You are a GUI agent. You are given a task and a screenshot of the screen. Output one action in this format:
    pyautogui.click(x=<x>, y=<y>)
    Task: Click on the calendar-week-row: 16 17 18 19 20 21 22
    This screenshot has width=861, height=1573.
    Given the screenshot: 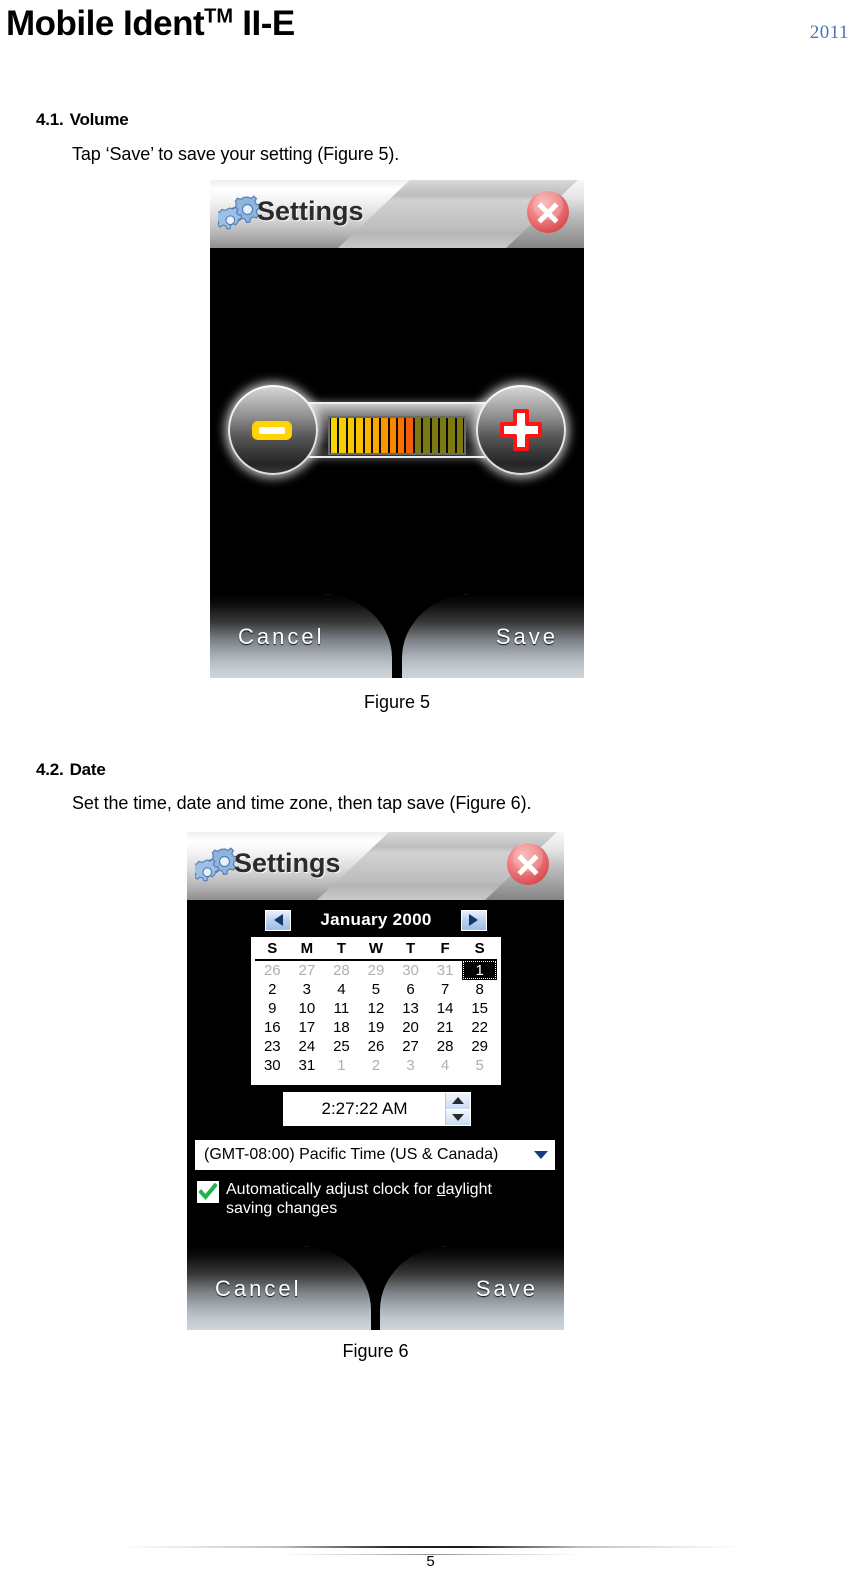 What is the action you would take?
    pyautogui.click(x=376, y=1027)
    